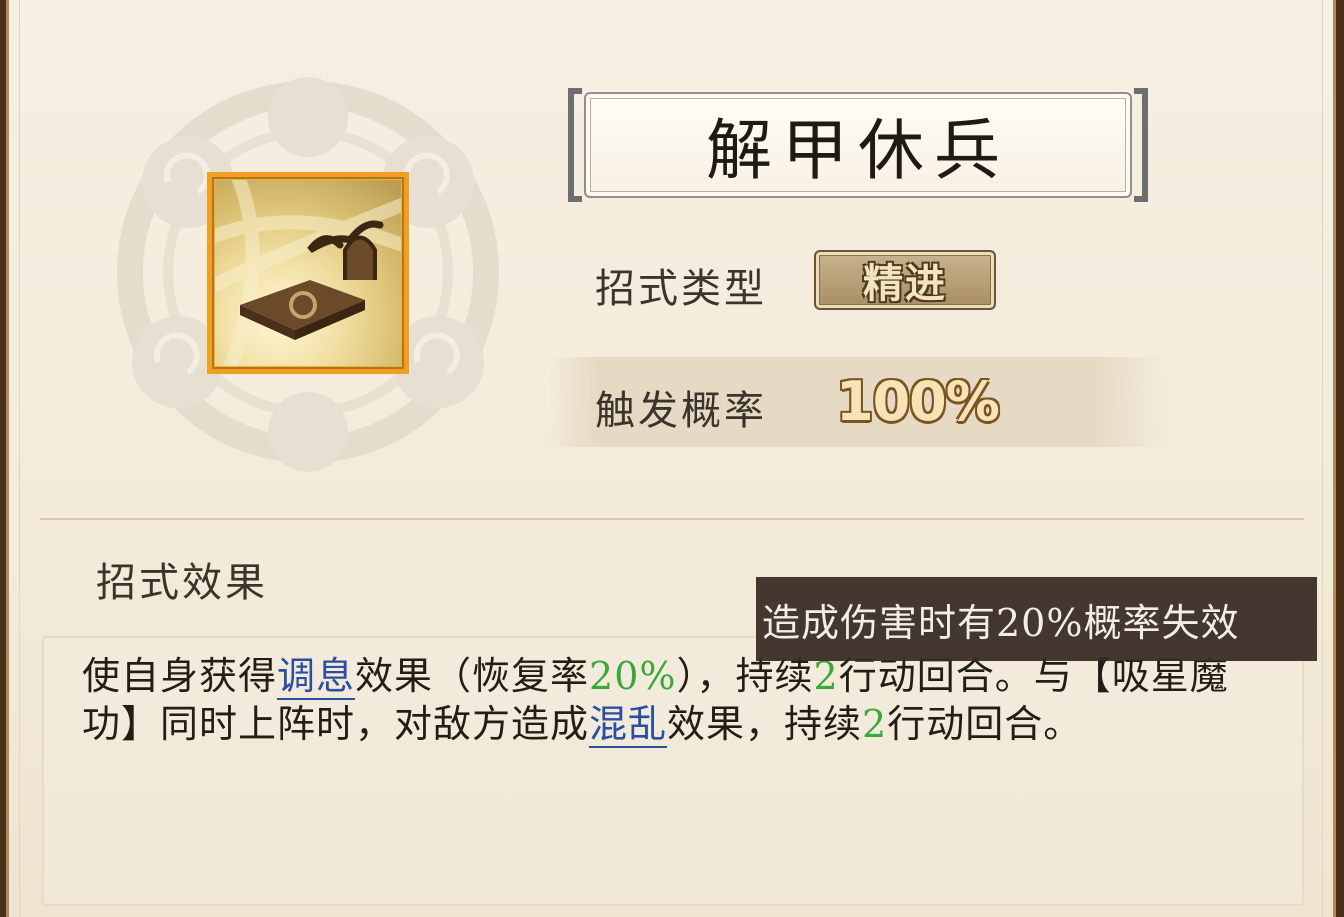 The image size is (1344, 917). Describe the element at coordinates (681, 411) in the screenshot. I see `trigger-rate-label: 触发概率` at that location.